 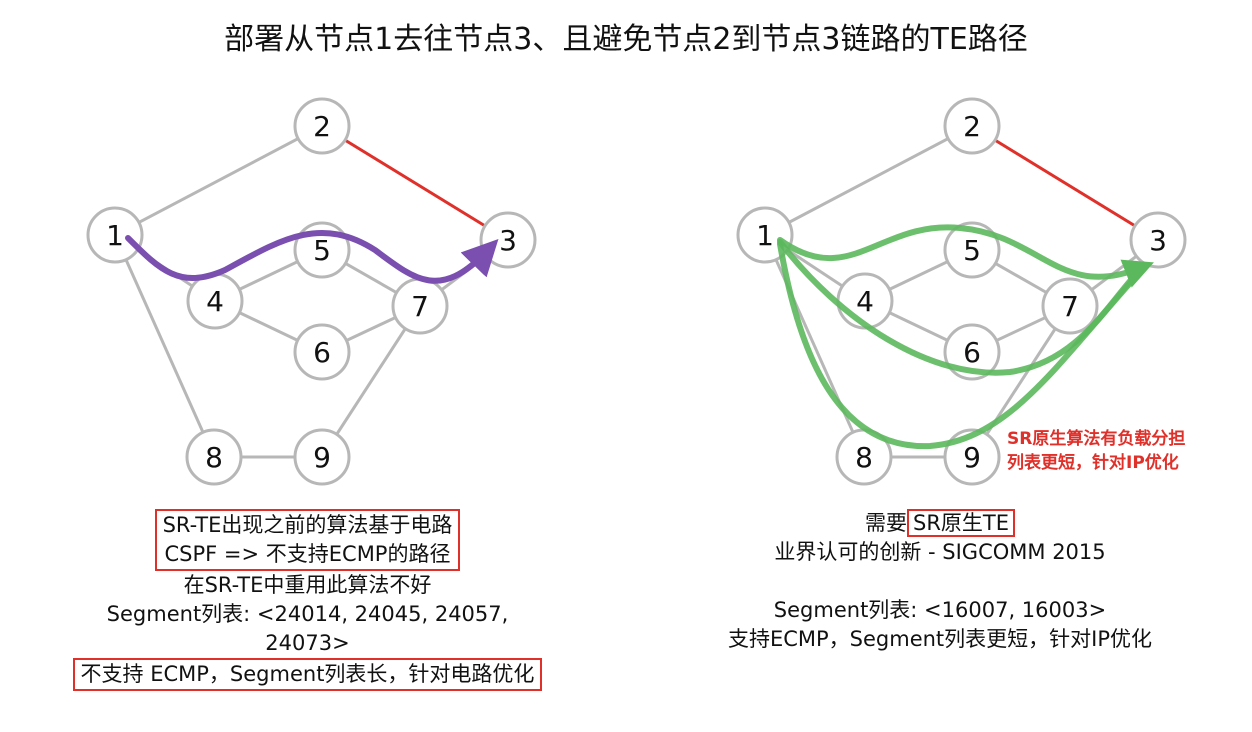 I want to click on left-caption-line-1: SR-TE出现之前的算法基于电路, so click(x=307, y=525).